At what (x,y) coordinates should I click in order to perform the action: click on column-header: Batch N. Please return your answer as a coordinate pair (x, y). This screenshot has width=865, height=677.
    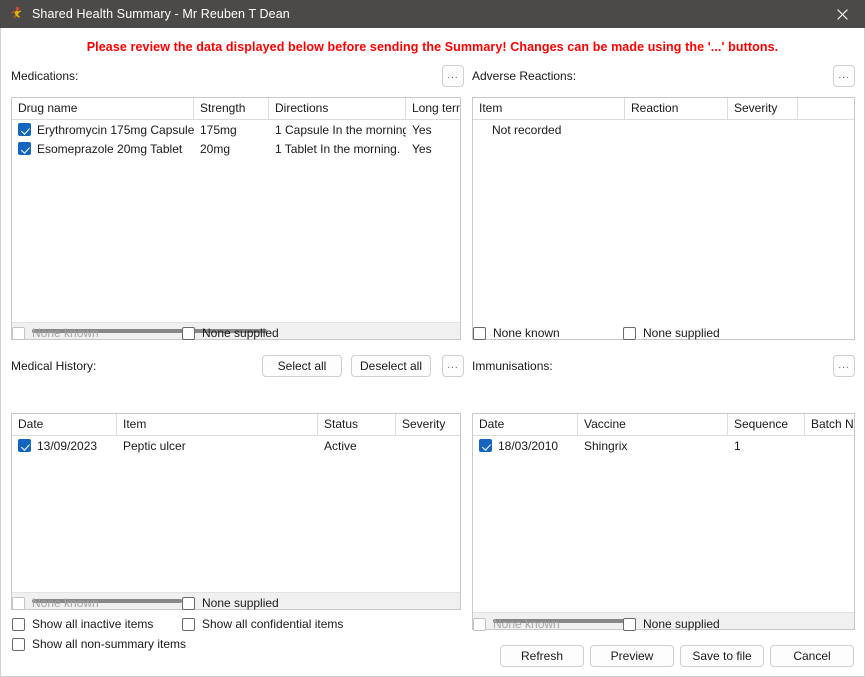
    Looking at the image, I should click on (829, 424).